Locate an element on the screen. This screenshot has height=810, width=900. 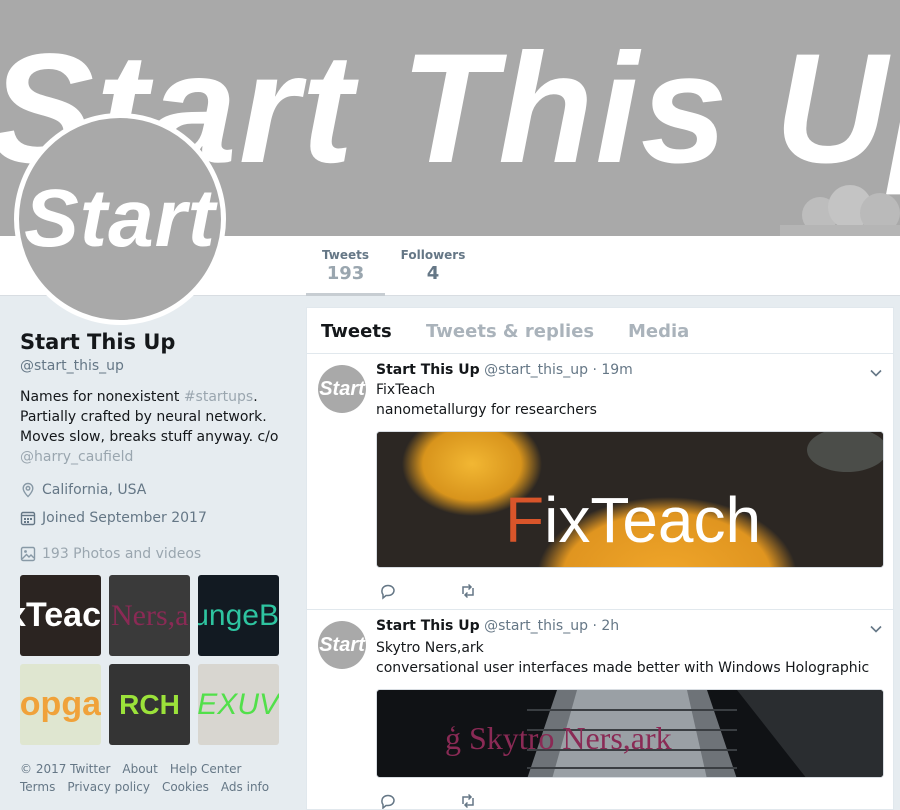
thumbnail-text: xTeac is located at coordinates (60, 615).